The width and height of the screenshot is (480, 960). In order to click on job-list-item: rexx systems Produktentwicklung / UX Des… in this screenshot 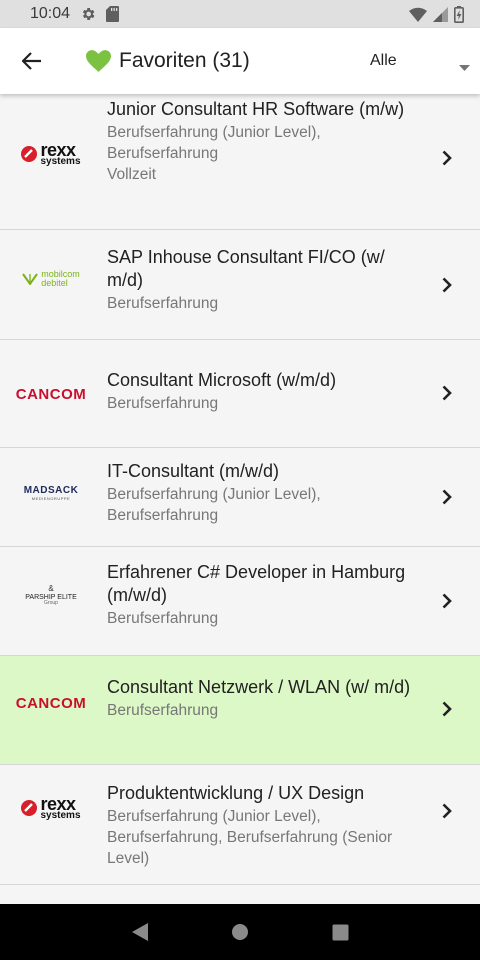, I will do `click(240, 825)`.